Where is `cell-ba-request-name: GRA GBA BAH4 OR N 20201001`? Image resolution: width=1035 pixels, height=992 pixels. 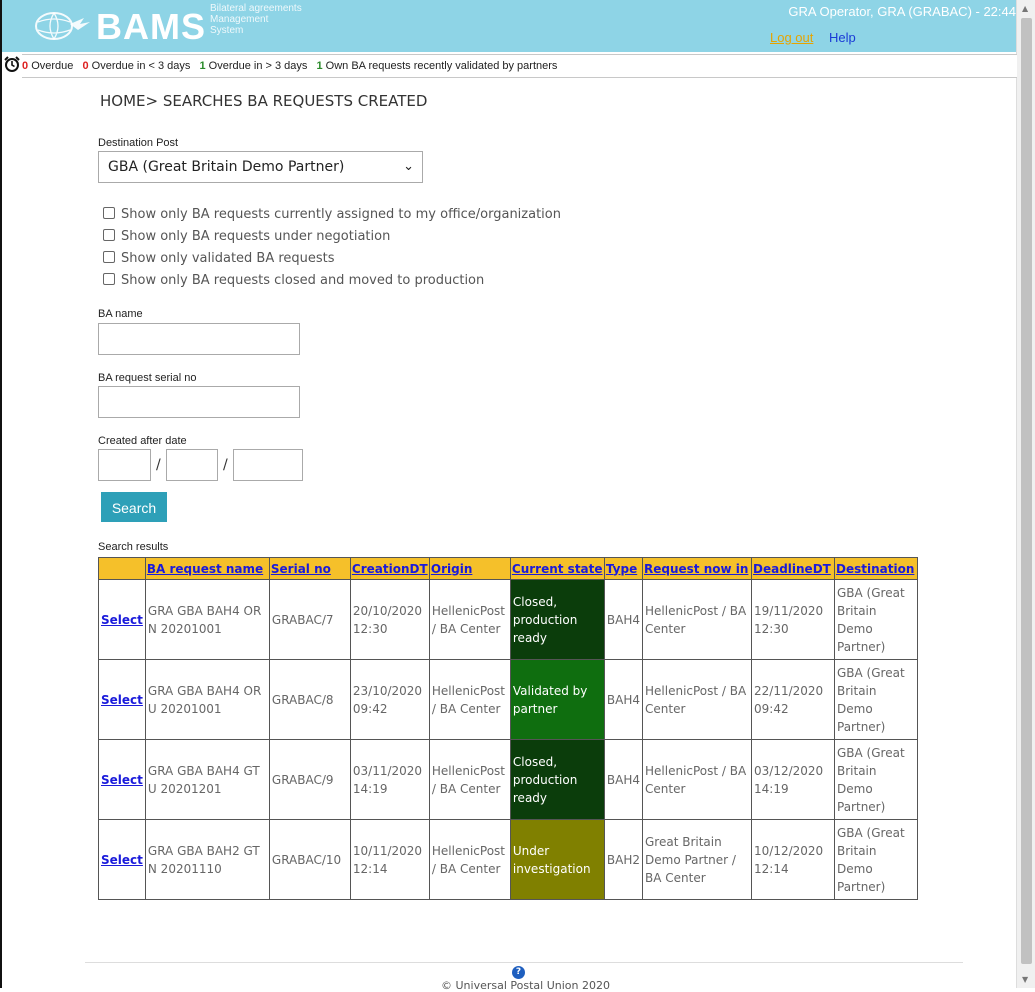
cell-ba-request-name: GRA GBA BAH4 OR N 20201001 is located at coordinates (207, 619).